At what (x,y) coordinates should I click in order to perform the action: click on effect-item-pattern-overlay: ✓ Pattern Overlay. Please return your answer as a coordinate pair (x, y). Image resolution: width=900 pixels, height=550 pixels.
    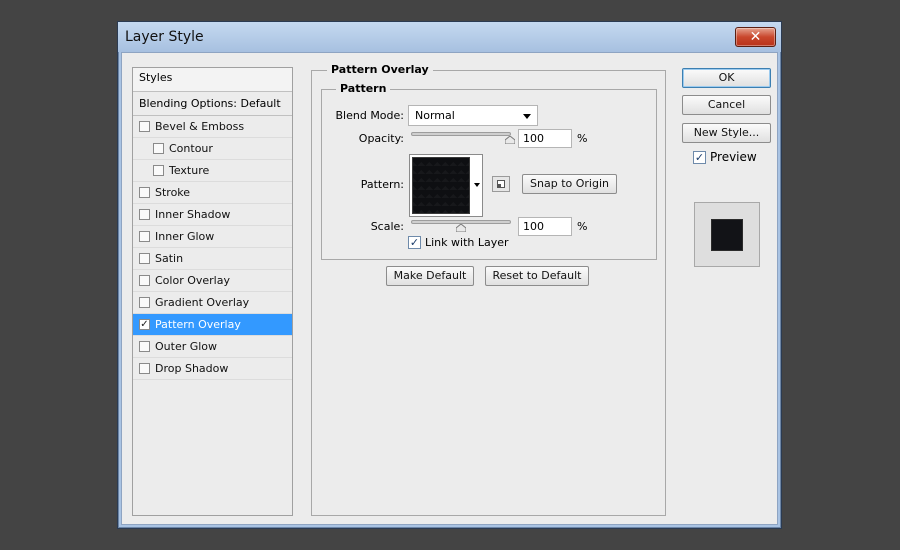
    Looking at the image, I should click on (212, 325).